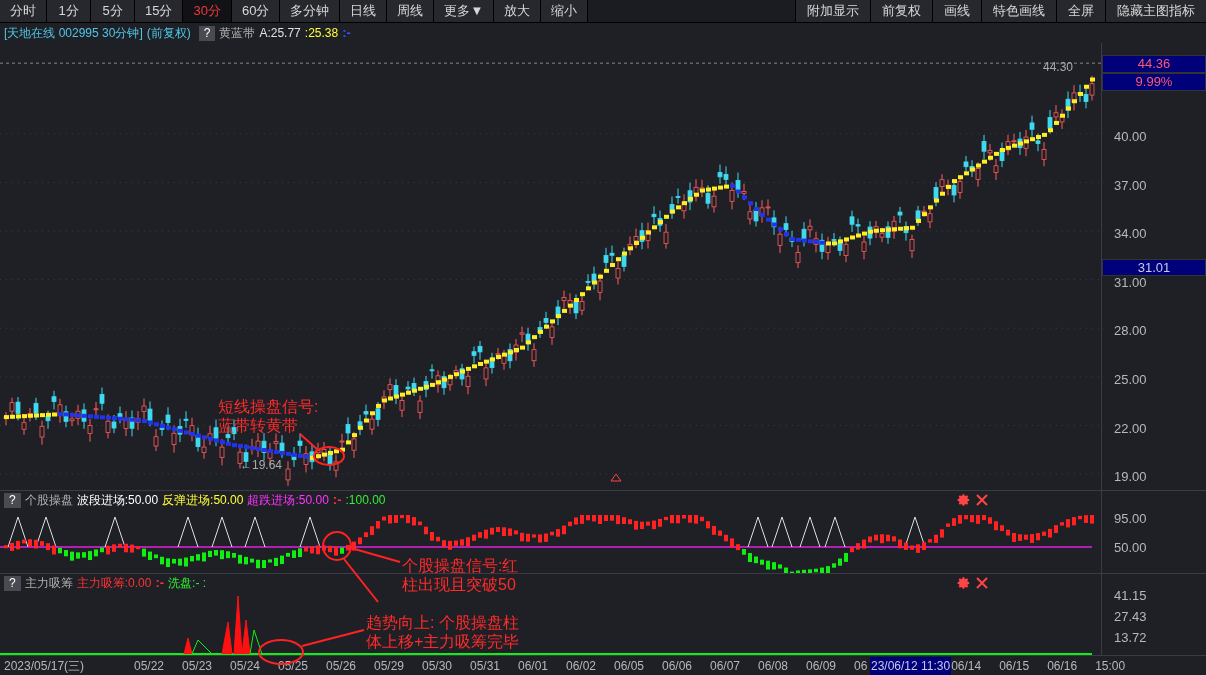  Describe the element at coordinates (321, 33) in the screenshot. I see `indicator-value: :25.38` at that location.